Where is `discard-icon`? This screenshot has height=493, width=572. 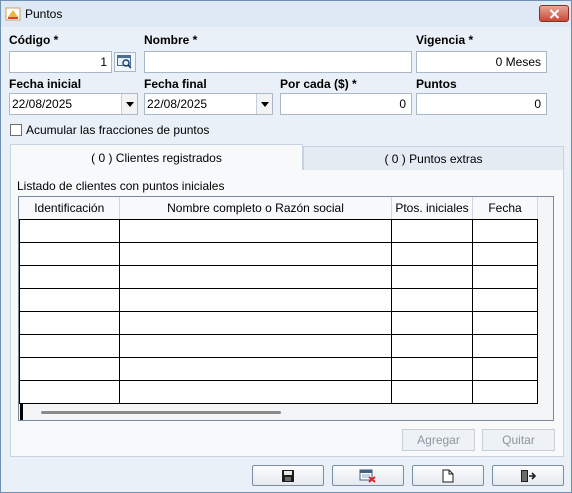 discard-icon is located at coordinates (367, 476).